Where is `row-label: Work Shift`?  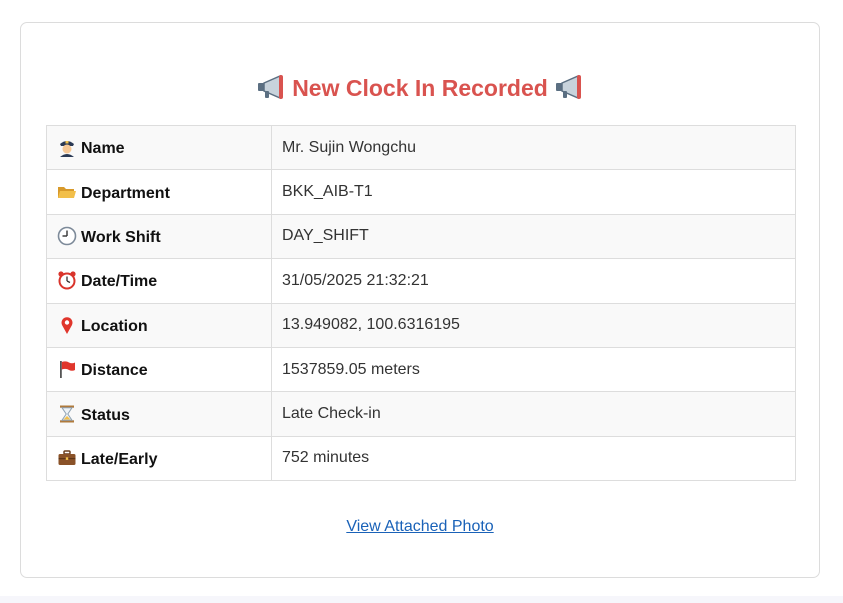
row-label: Work Shift is located at coordinates (121, 237).